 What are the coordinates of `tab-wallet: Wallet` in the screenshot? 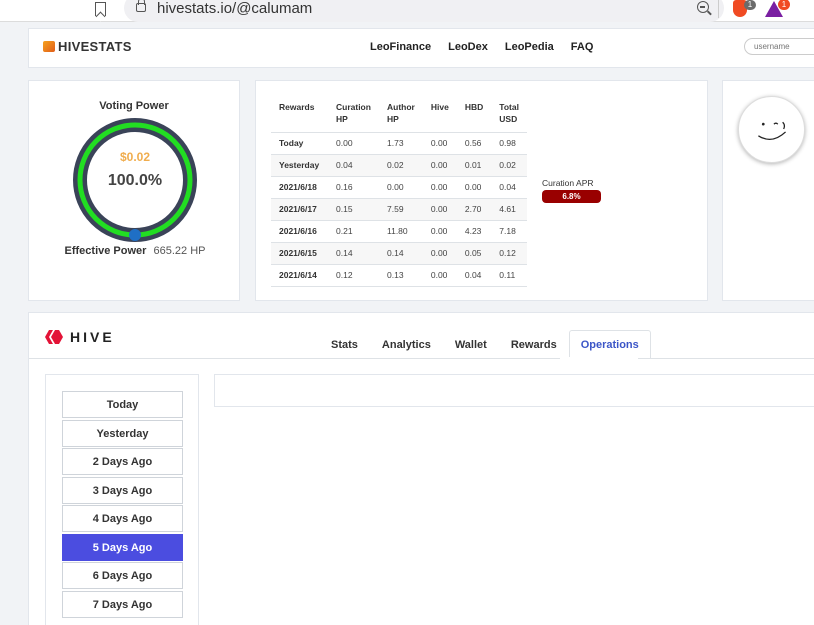 It's located at (471, 344).